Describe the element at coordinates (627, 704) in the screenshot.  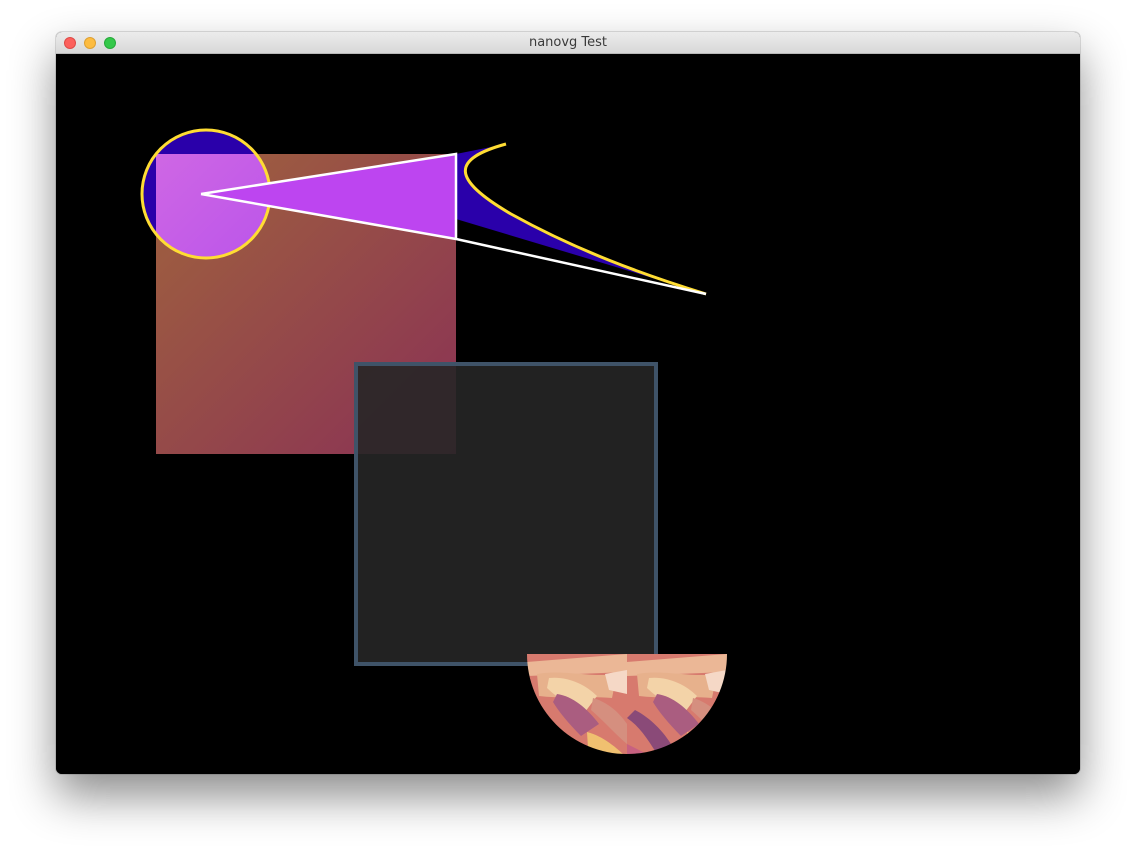
I see `image-pattern-half-circle` at that location.